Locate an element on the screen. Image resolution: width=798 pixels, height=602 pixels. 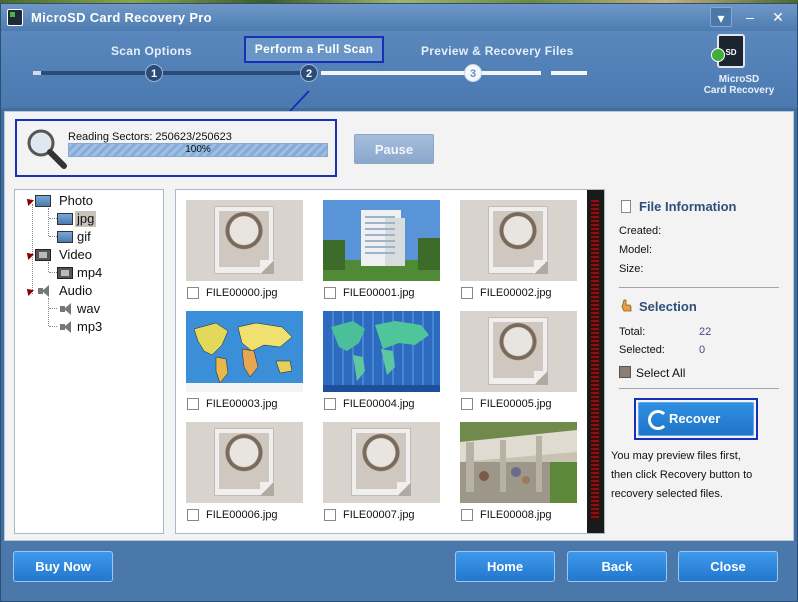
refresh-icon is located at coordinates (658, 420).